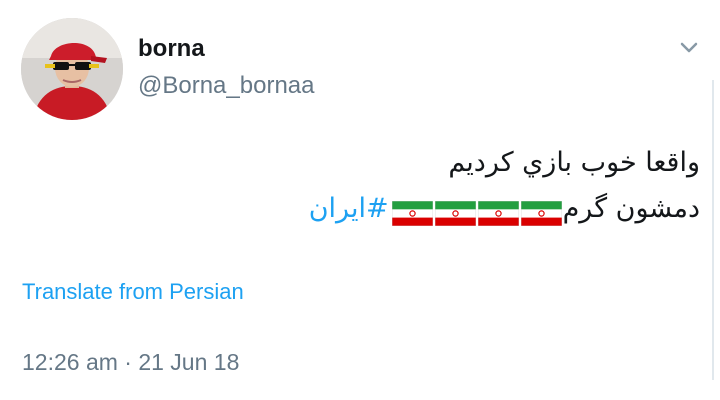  I want to click on tweet-text-line-1: واقعا خوب بازي كرديم, so click(574, 162).